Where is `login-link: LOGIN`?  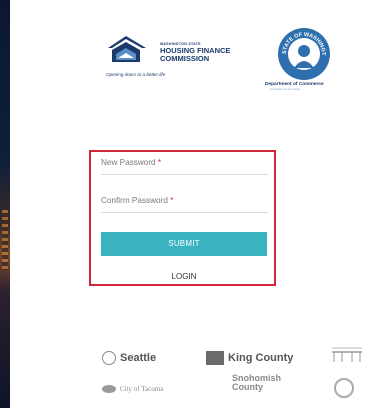
login-link: LOGIN is located at coordinates (184, 278).